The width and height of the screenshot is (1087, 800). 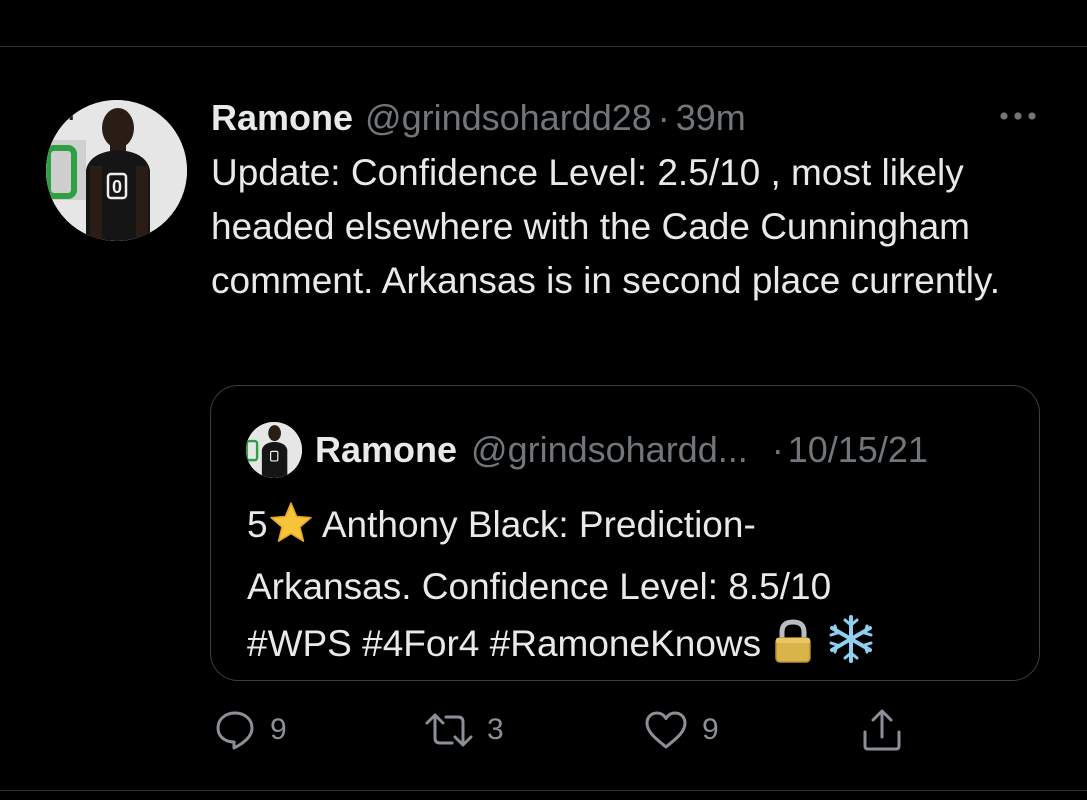 I want to click on heart-icon, so click(x=666, y=730).